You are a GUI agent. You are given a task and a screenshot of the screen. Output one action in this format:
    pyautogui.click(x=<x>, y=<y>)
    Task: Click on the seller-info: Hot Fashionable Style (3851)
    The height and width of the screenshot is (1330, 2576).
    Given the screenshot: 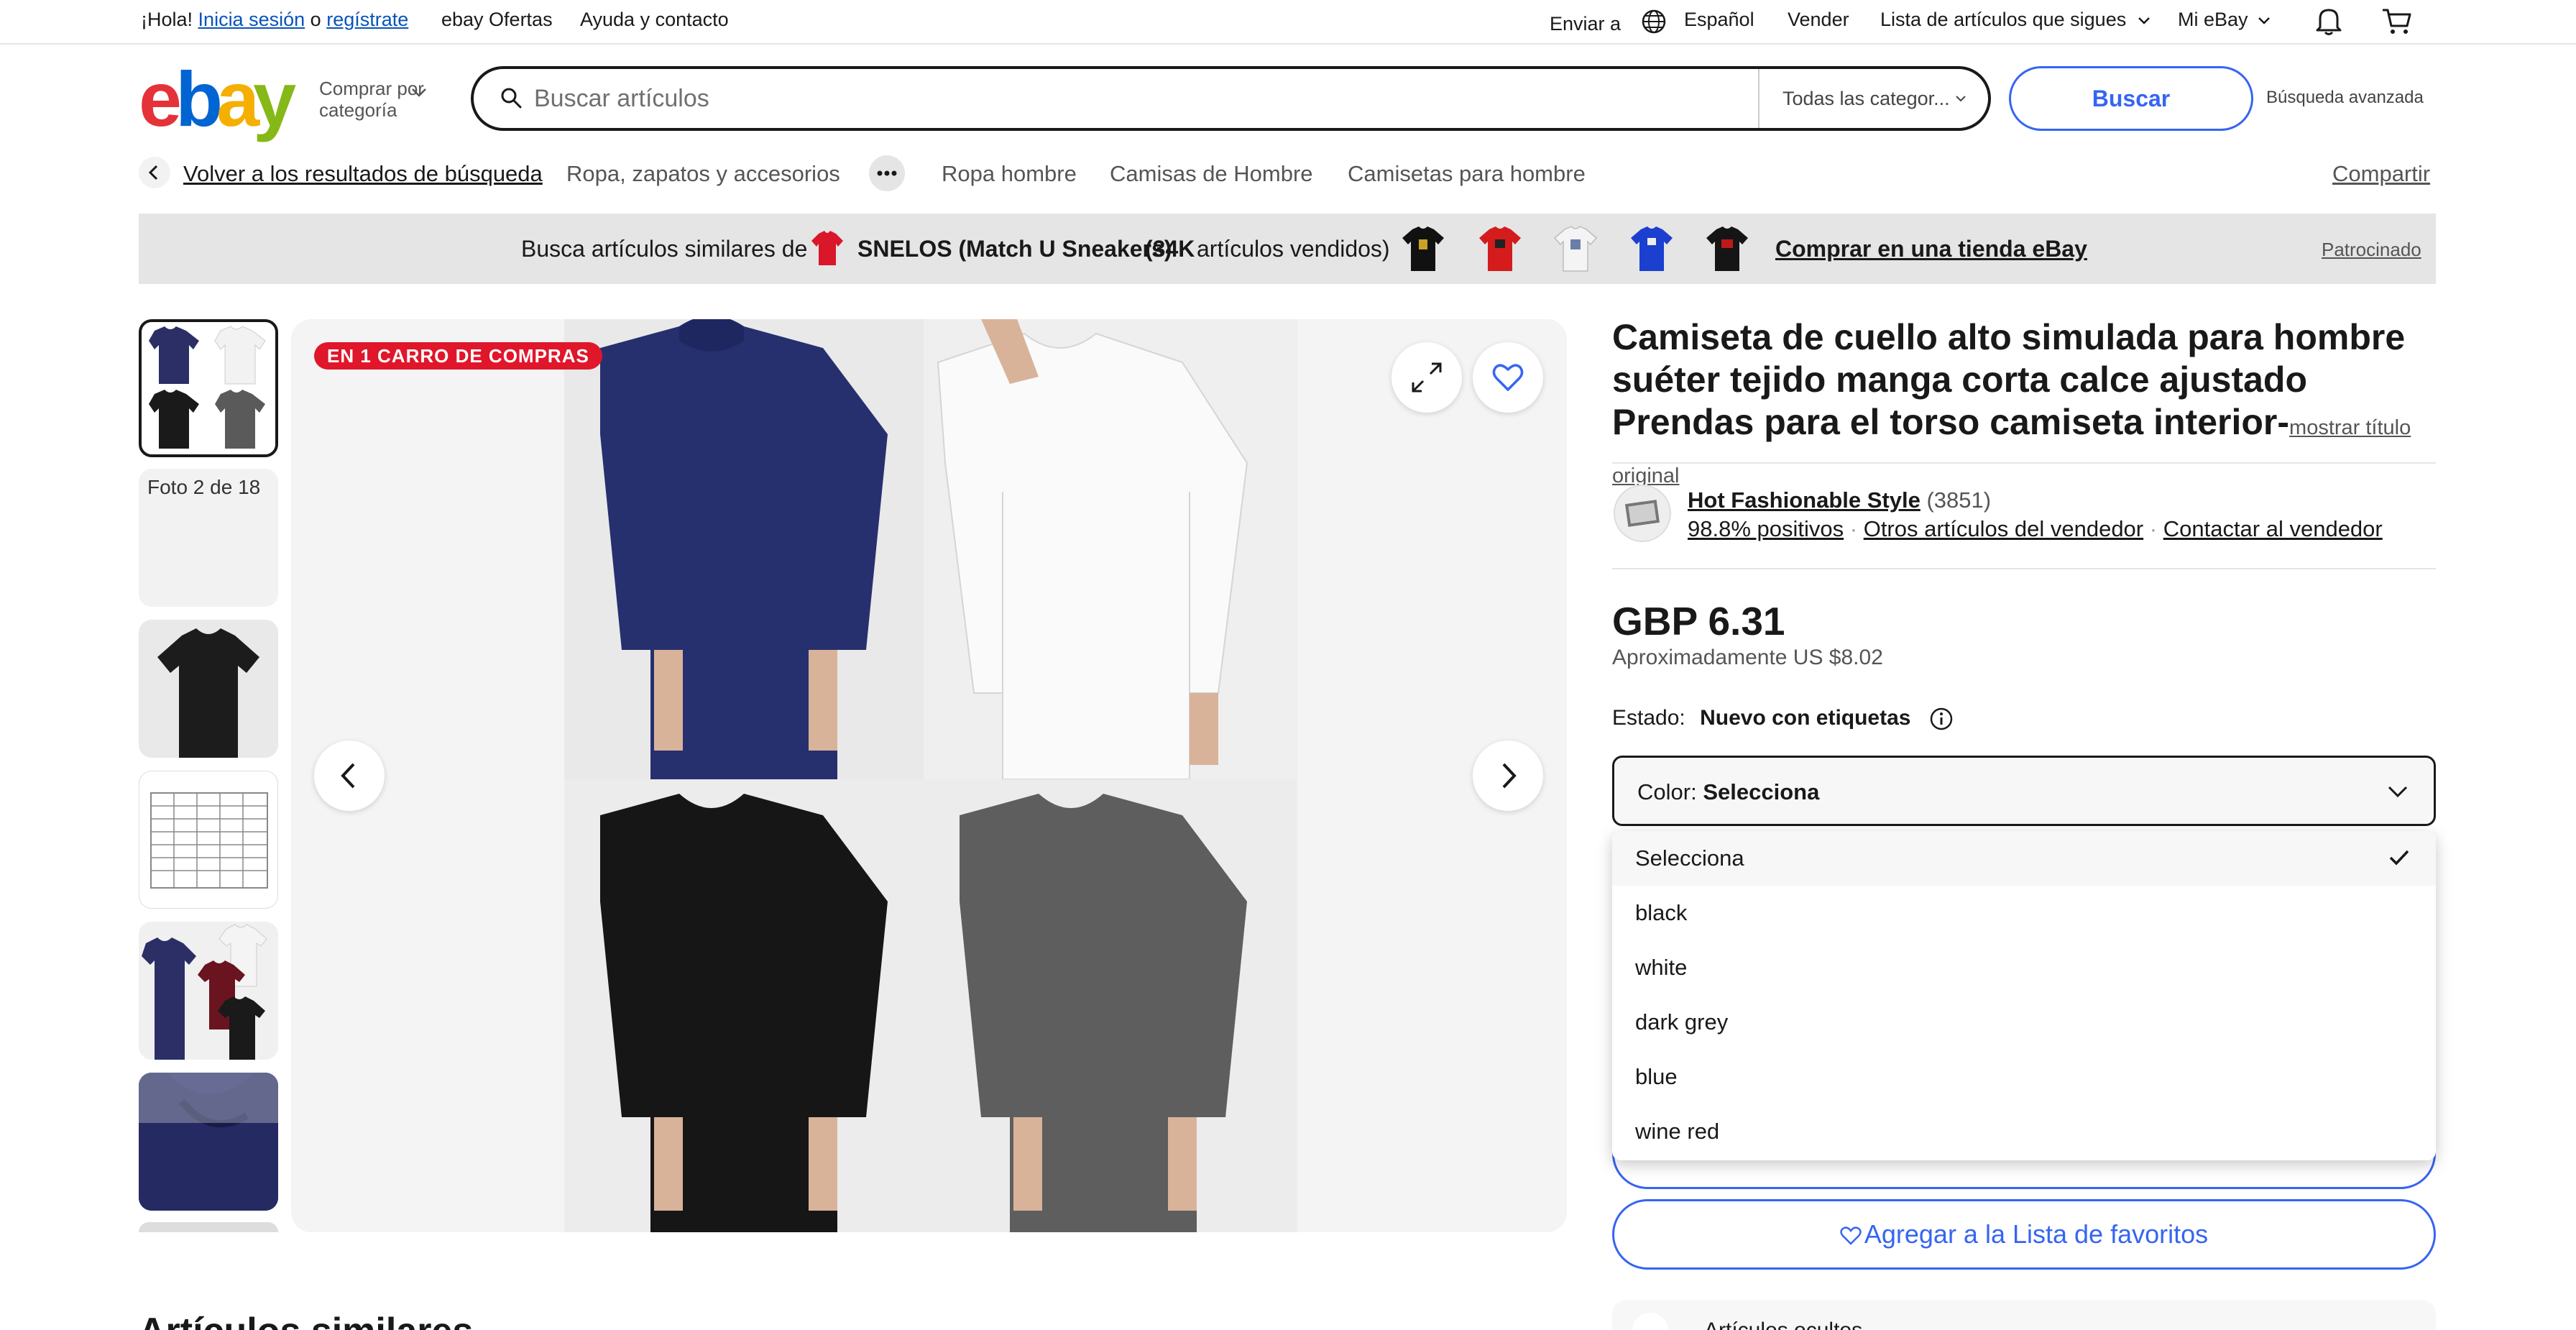 What is the action you would take?
    pyautogui.click(x=1839, y=500)
    